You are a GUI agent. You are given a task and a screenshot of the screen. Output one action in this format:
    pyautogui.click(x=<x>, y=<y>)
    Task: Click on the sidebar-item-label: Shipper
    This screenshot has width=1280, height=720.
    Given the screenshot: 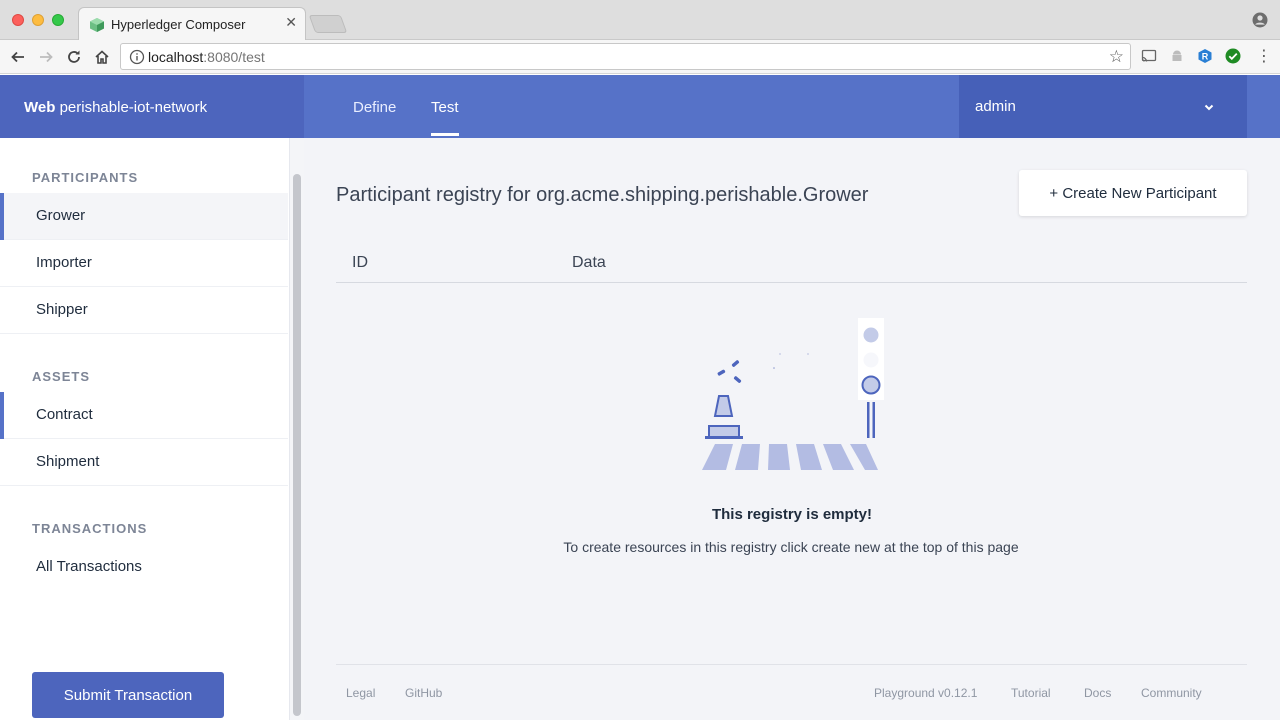 What is the action you would take?
    pyautogui.click(x=62, y=309)
    